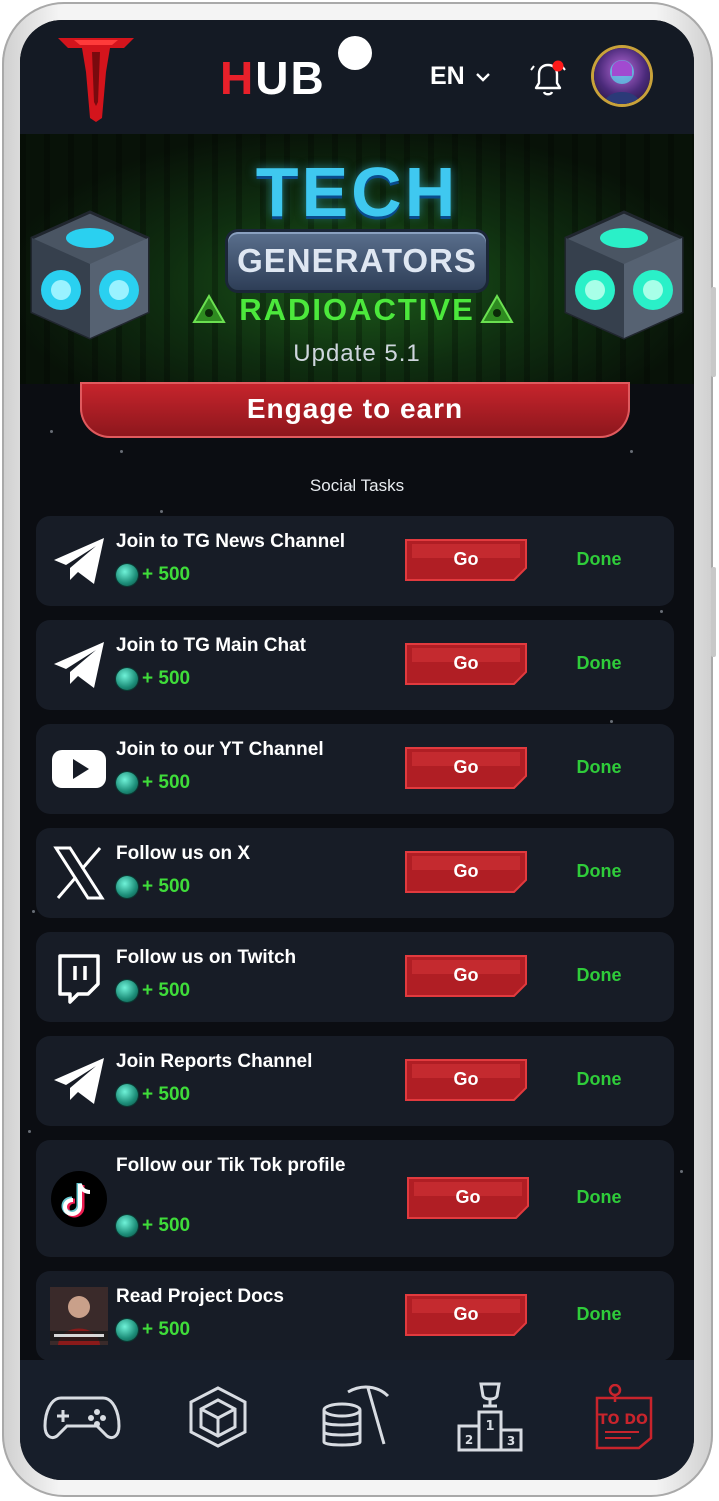 The height and width of the screenshot is (1501, 719). I want to click on task-title: Join to TG News Channel, so click(231, 541).